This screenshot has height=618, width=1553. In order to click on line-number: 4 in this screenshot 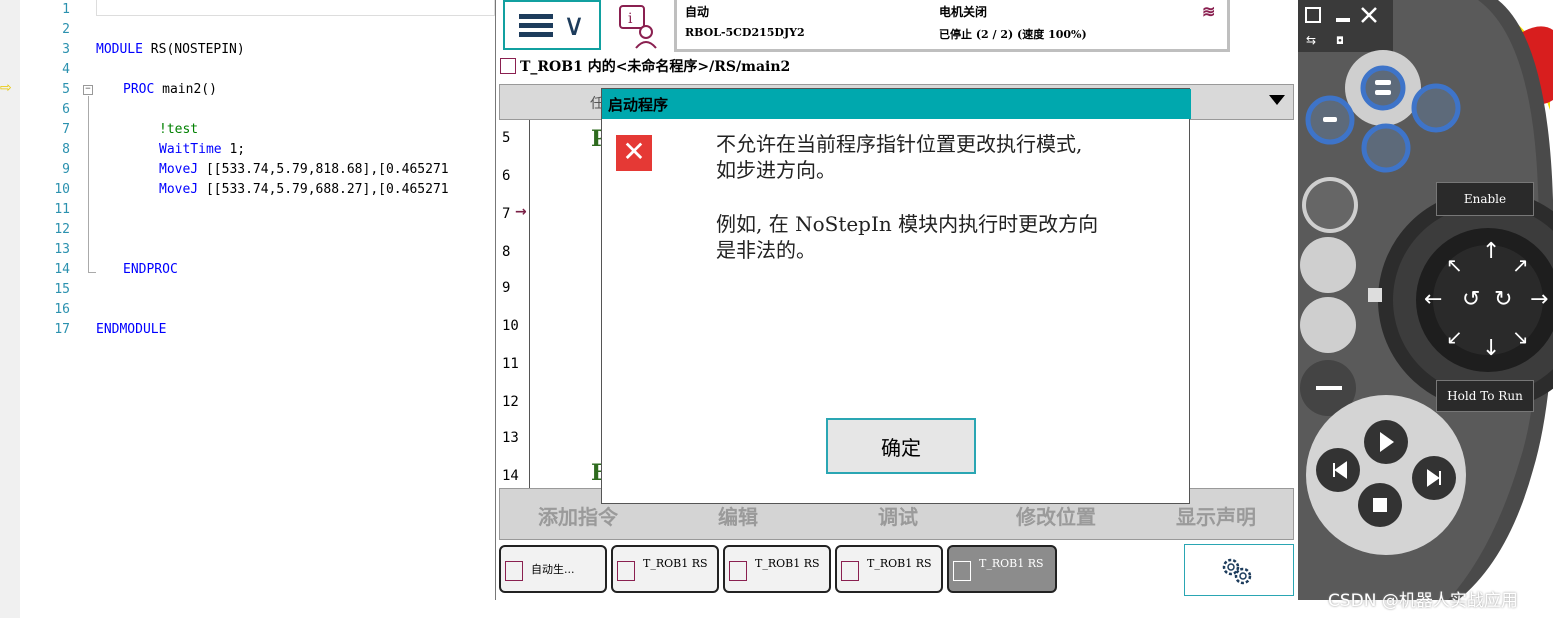, I will do `click(66, 69)`.